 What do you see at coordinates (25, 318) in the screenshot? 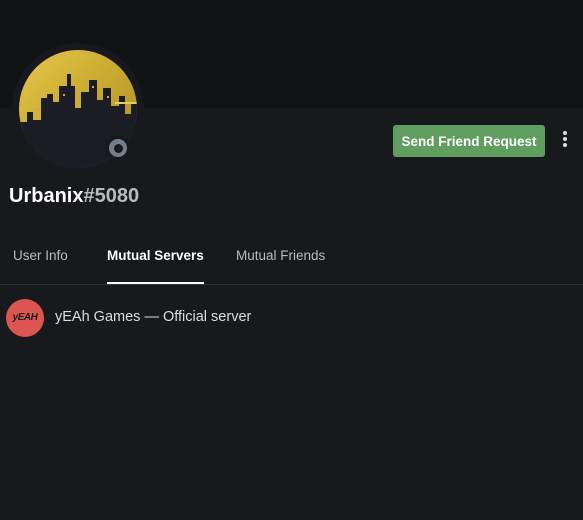
I see `server-icon: yEAH` at bounding box center [25, 318].